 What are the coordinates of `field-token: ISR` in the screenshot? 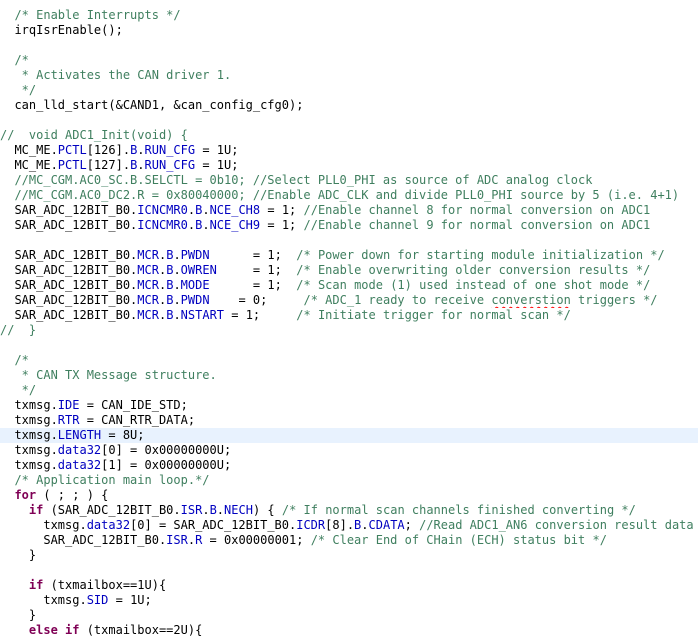 It's located at (191, 510).